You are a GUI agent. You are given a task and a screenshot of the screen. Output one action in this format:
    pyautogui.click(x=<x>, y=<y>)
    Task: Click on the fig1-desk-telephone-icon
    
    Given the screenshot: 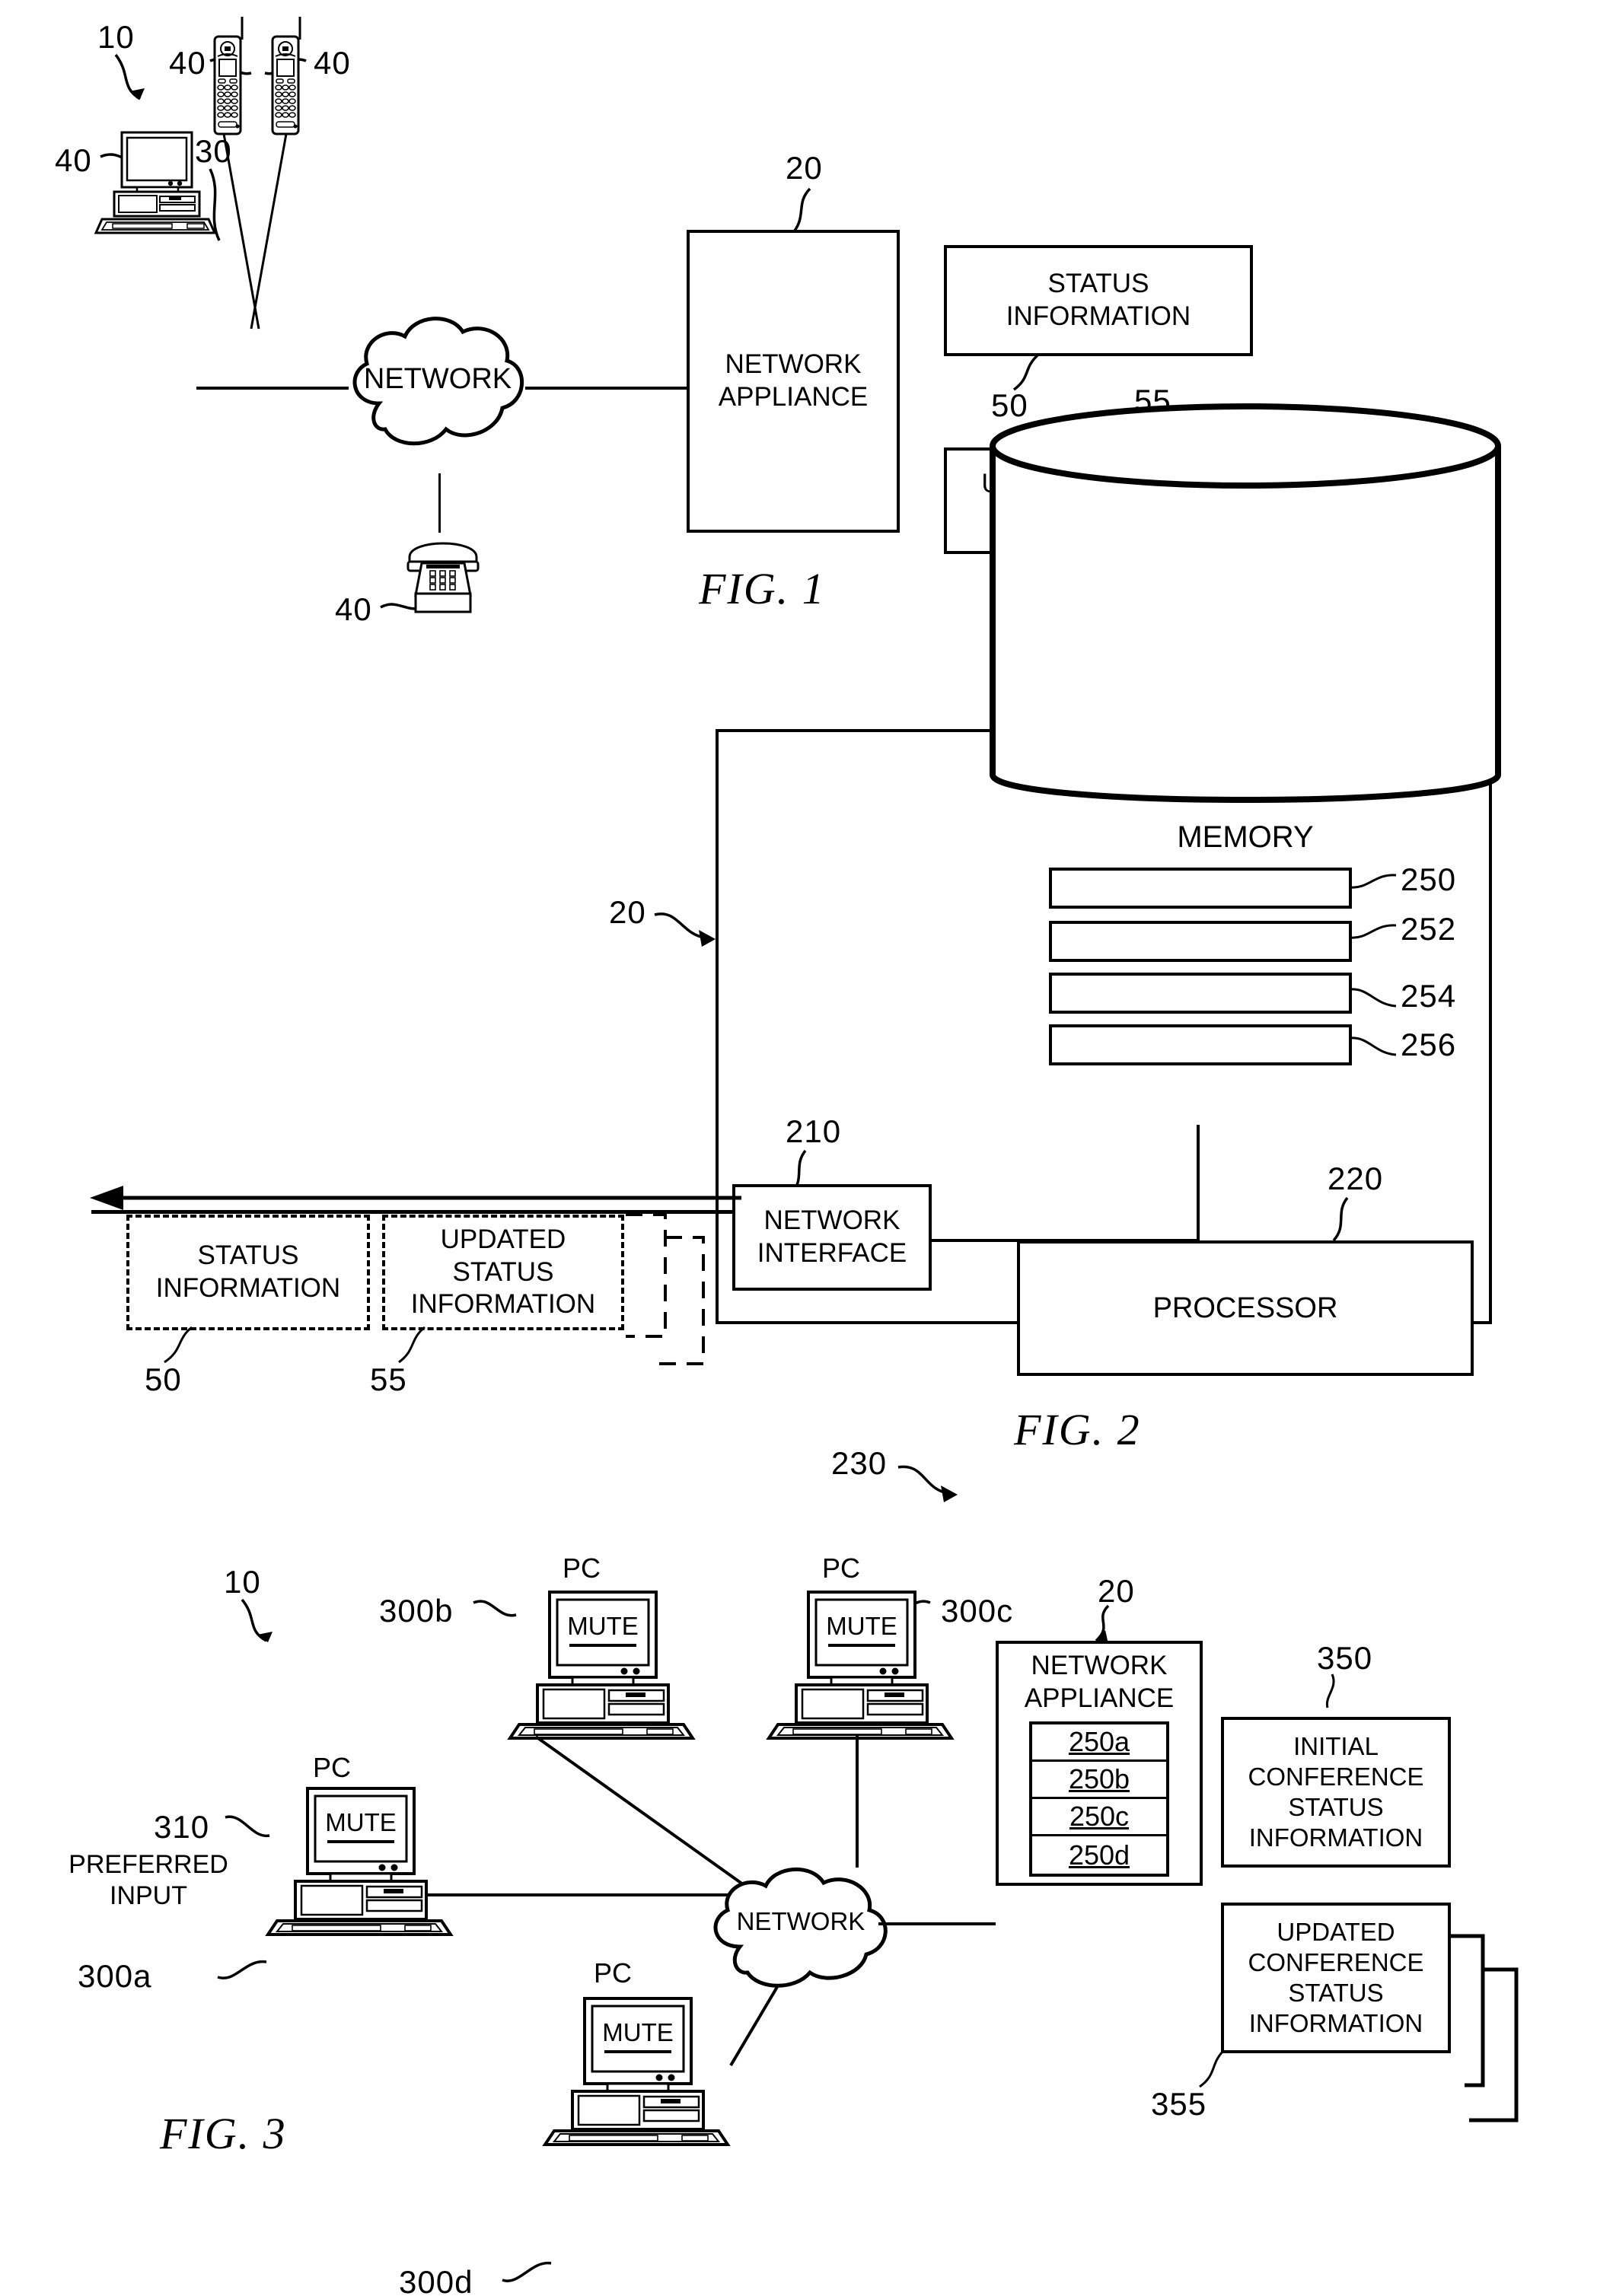 What is the action you would take?
    pyautogui.click(x=443, y=577)
    